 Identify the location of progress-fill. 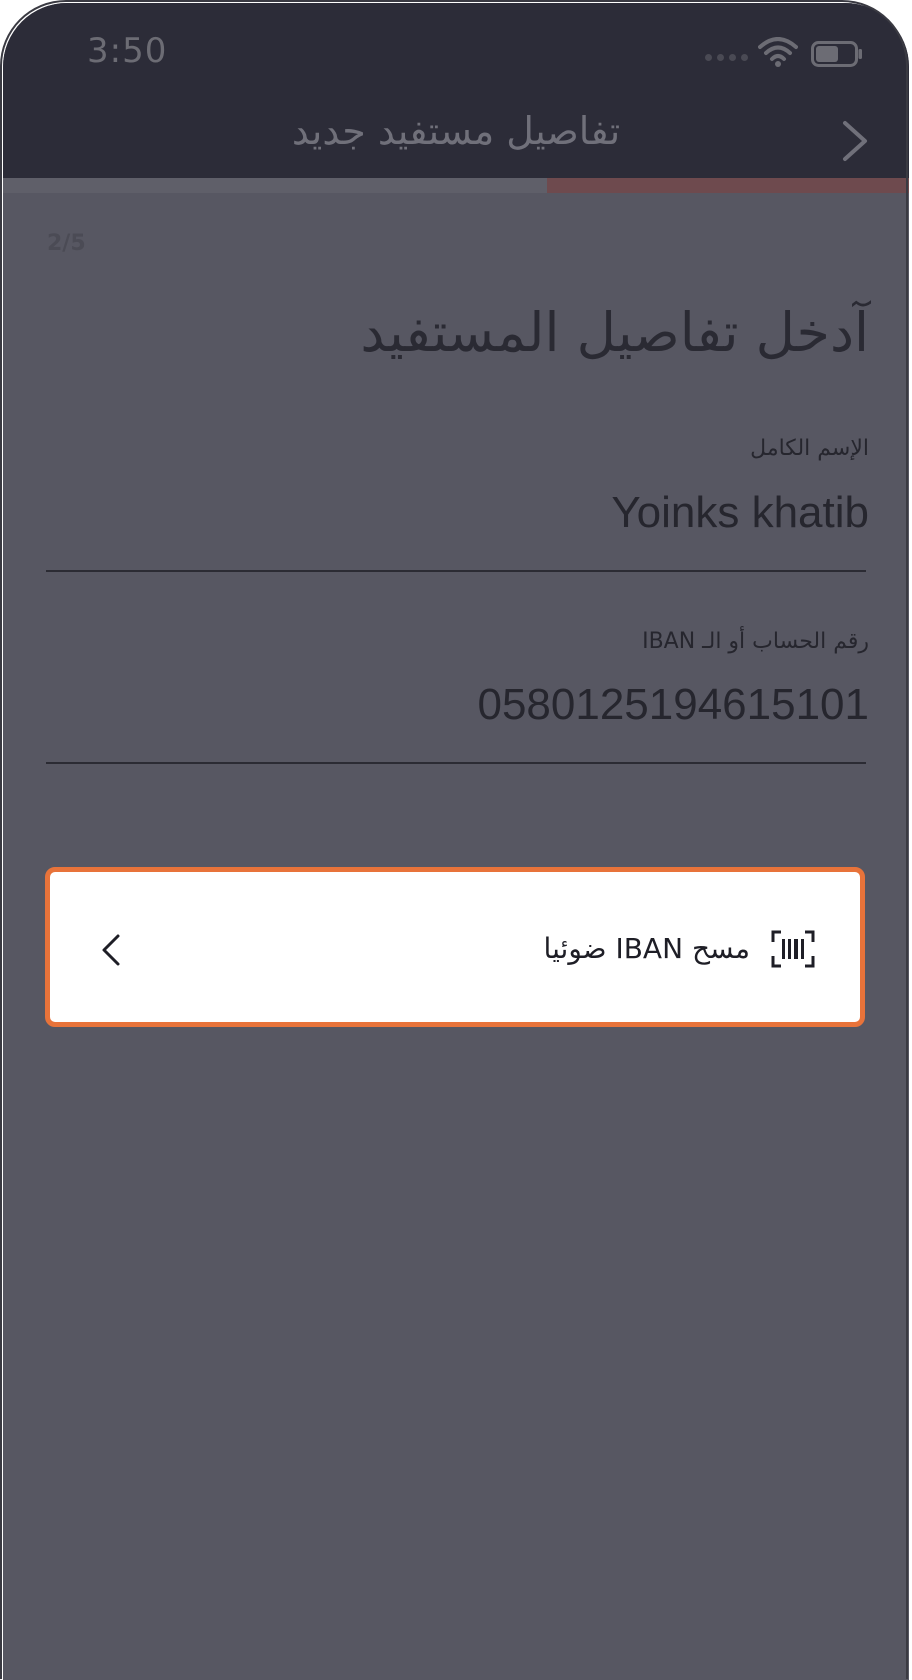
(727, 185).